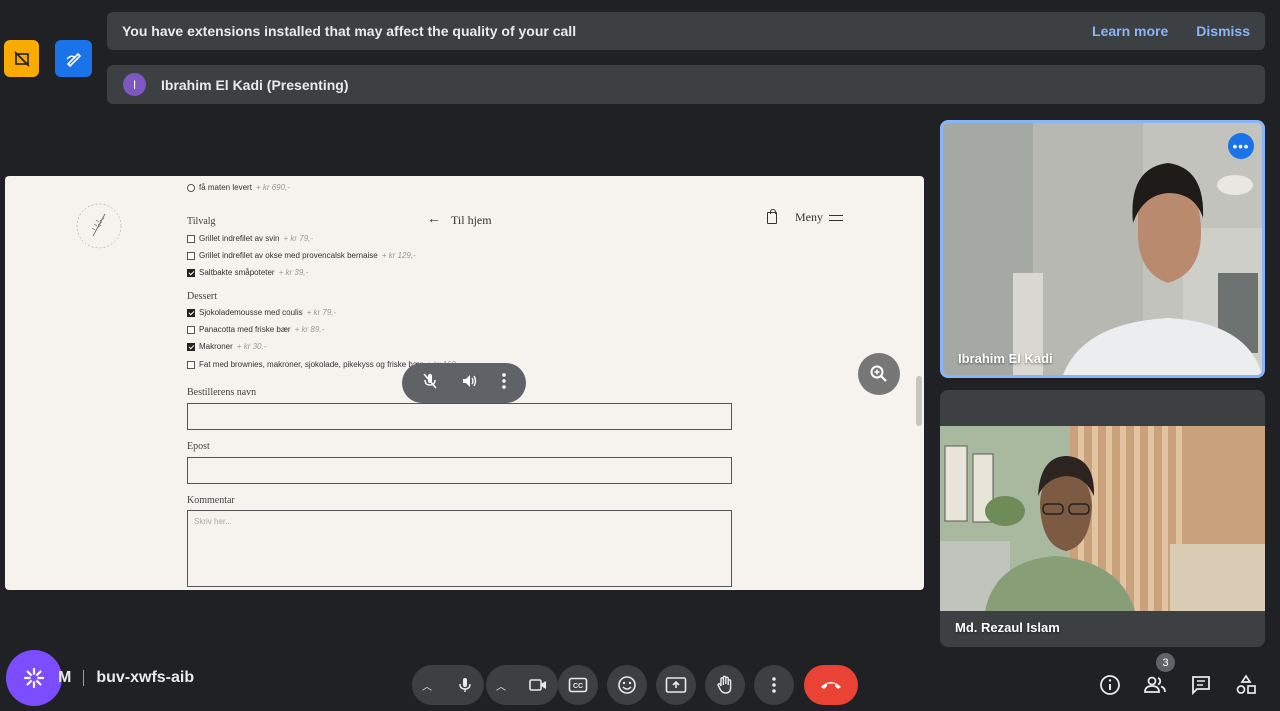  Describe the element at coordinates (1007, 627) in the screenshot. I see `participant-name: Md. Rezaul Islam` at that location.